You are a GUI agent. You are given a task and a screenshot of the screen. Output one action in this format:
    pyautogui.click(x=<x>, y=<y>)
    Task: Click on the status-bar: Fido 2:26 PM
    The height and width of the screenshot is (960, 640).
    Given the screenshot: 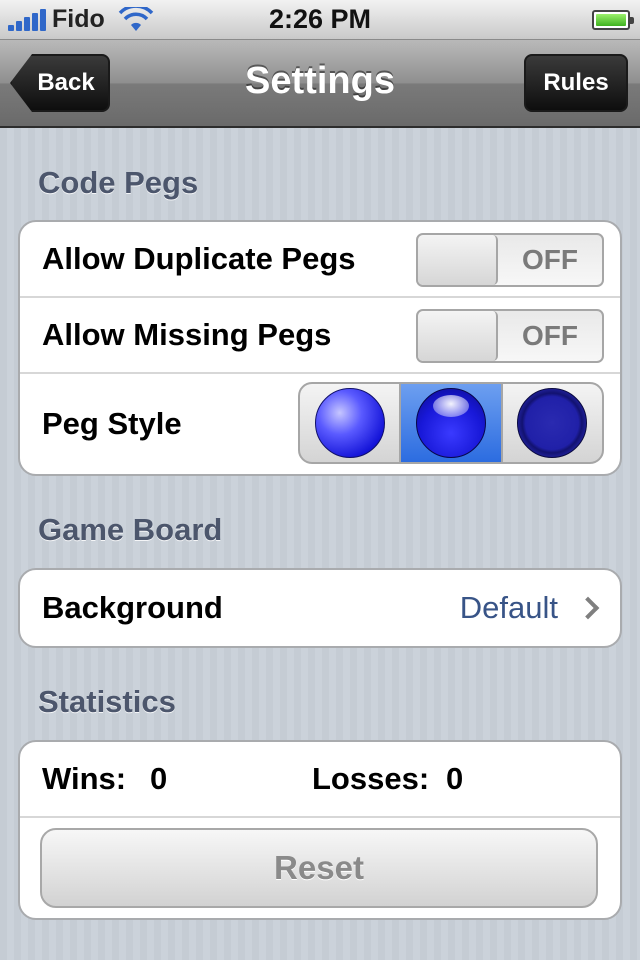 What is the action you would take?
    pyautogui.click(x=320, y=20)
    